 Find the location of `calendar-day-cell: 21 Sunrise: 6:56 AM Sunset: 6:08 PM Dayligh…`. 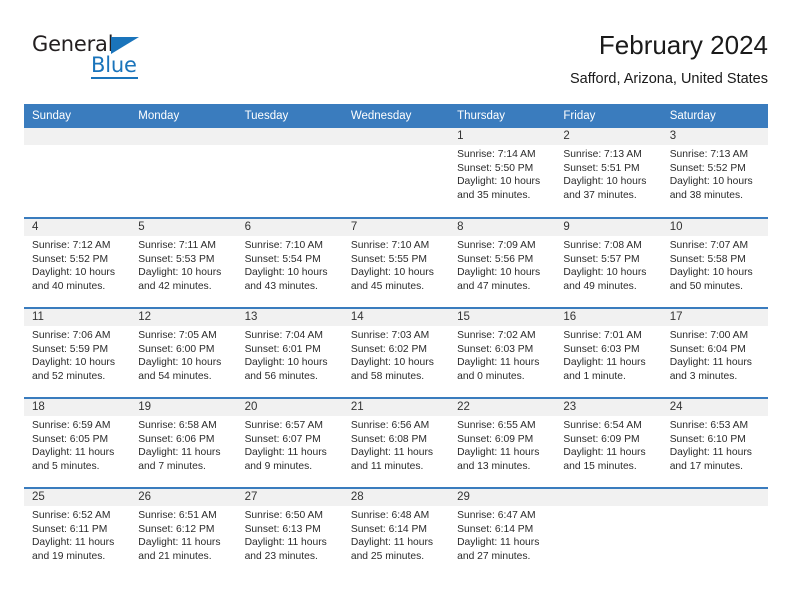

calendar-day-cell: 21 Sunrise: 6:56 AM Sunset: 6:08 PM Dayligh… is located at coordinates (396, 442).